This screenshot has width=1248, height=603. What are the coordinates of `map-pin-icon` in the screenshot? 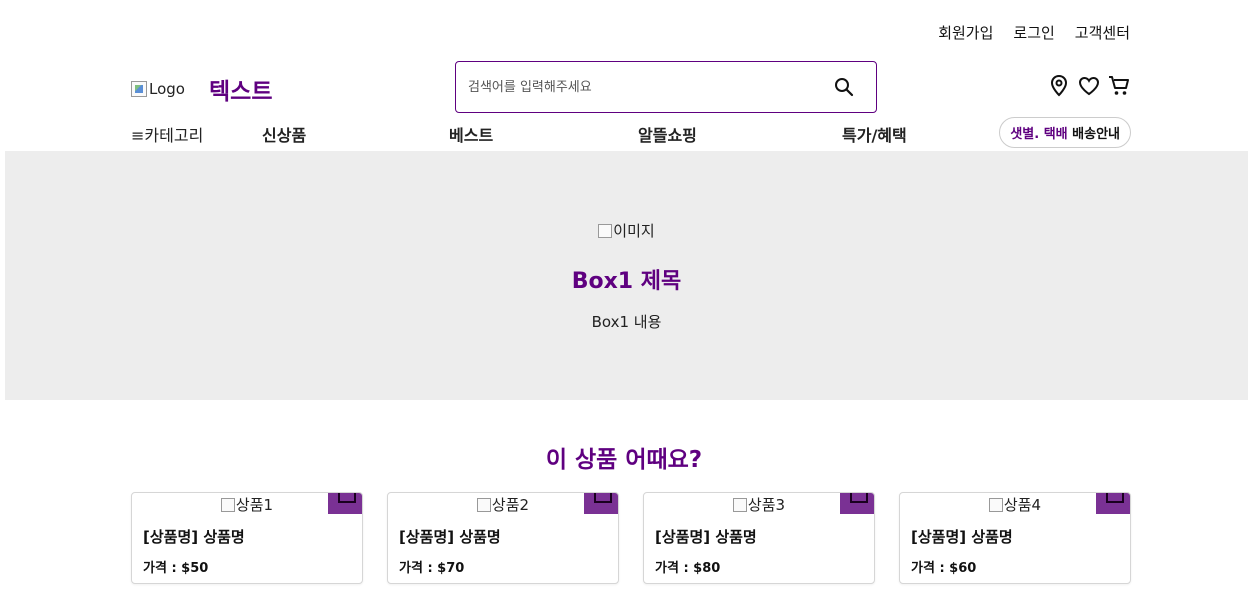 It's located at (1059, 86).